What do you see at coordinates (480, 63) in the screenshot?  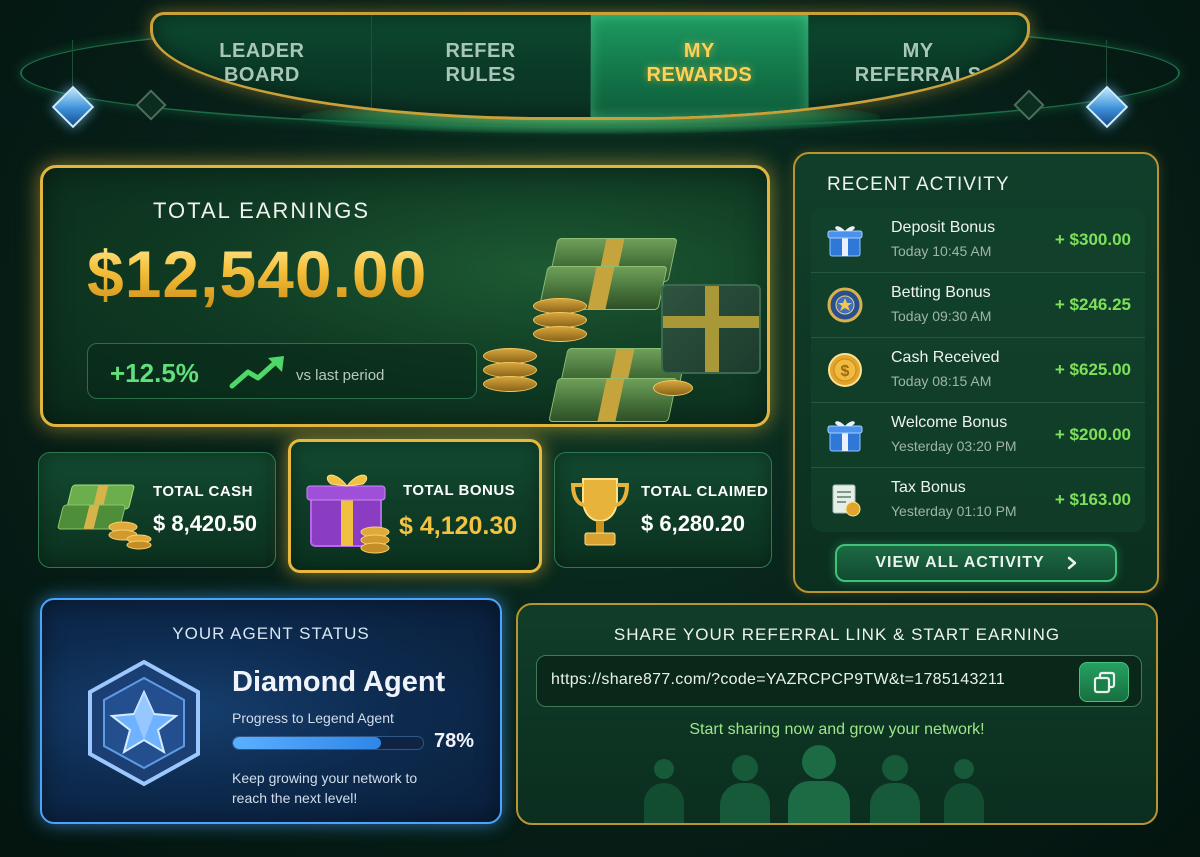 I see `tab-label: REFER RULES` at bounding box center [480, 63].